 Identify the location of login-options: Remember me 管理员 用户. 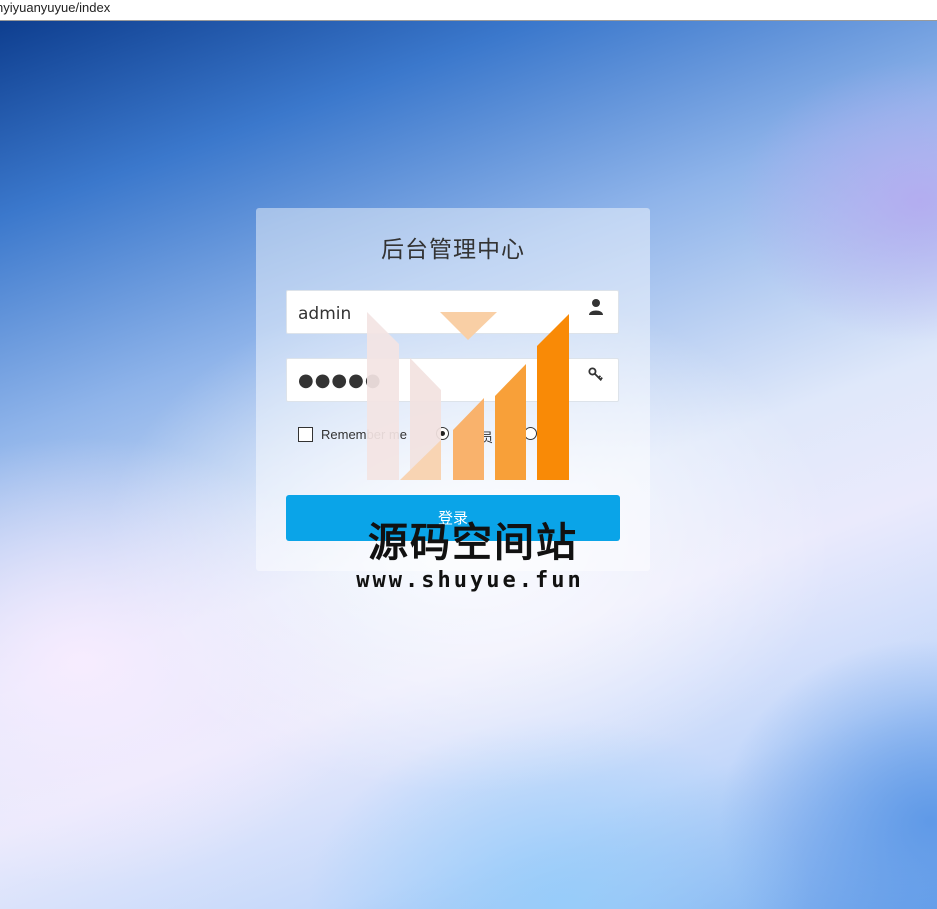
(463, 436).